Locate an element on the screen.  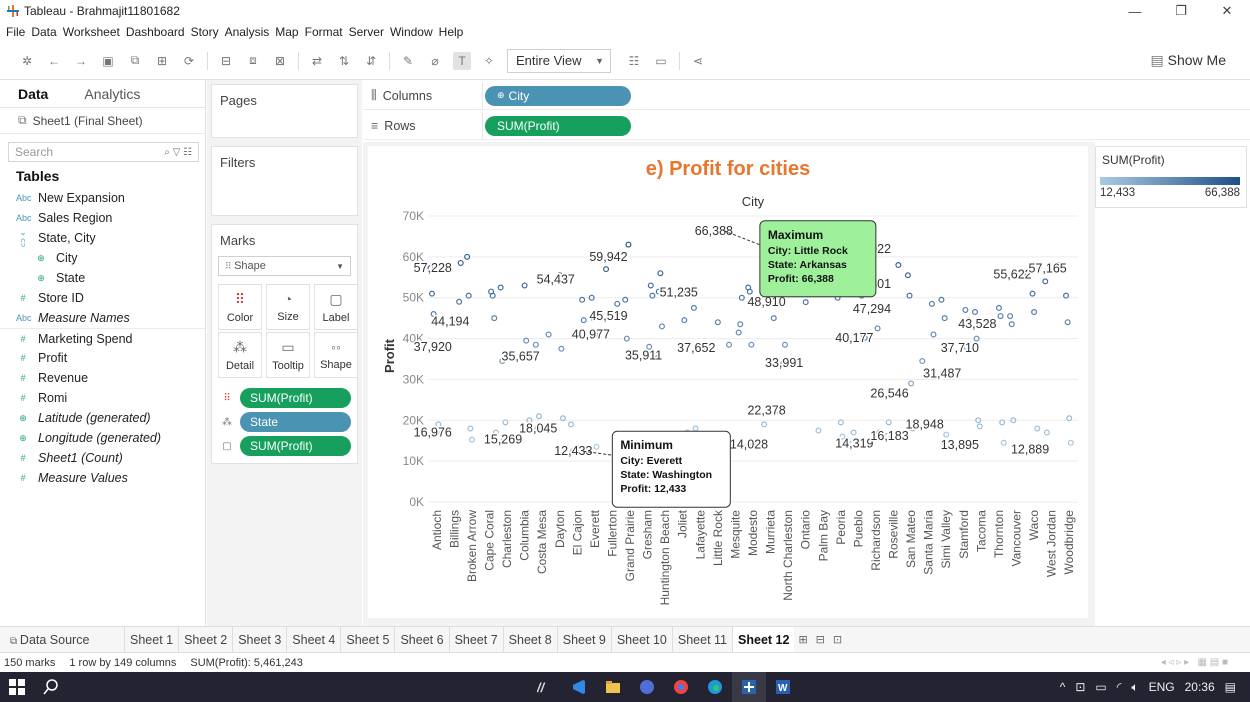
mark-type-dropdown: ⠿ Shape ▼ is located at coordinates (284, 266).